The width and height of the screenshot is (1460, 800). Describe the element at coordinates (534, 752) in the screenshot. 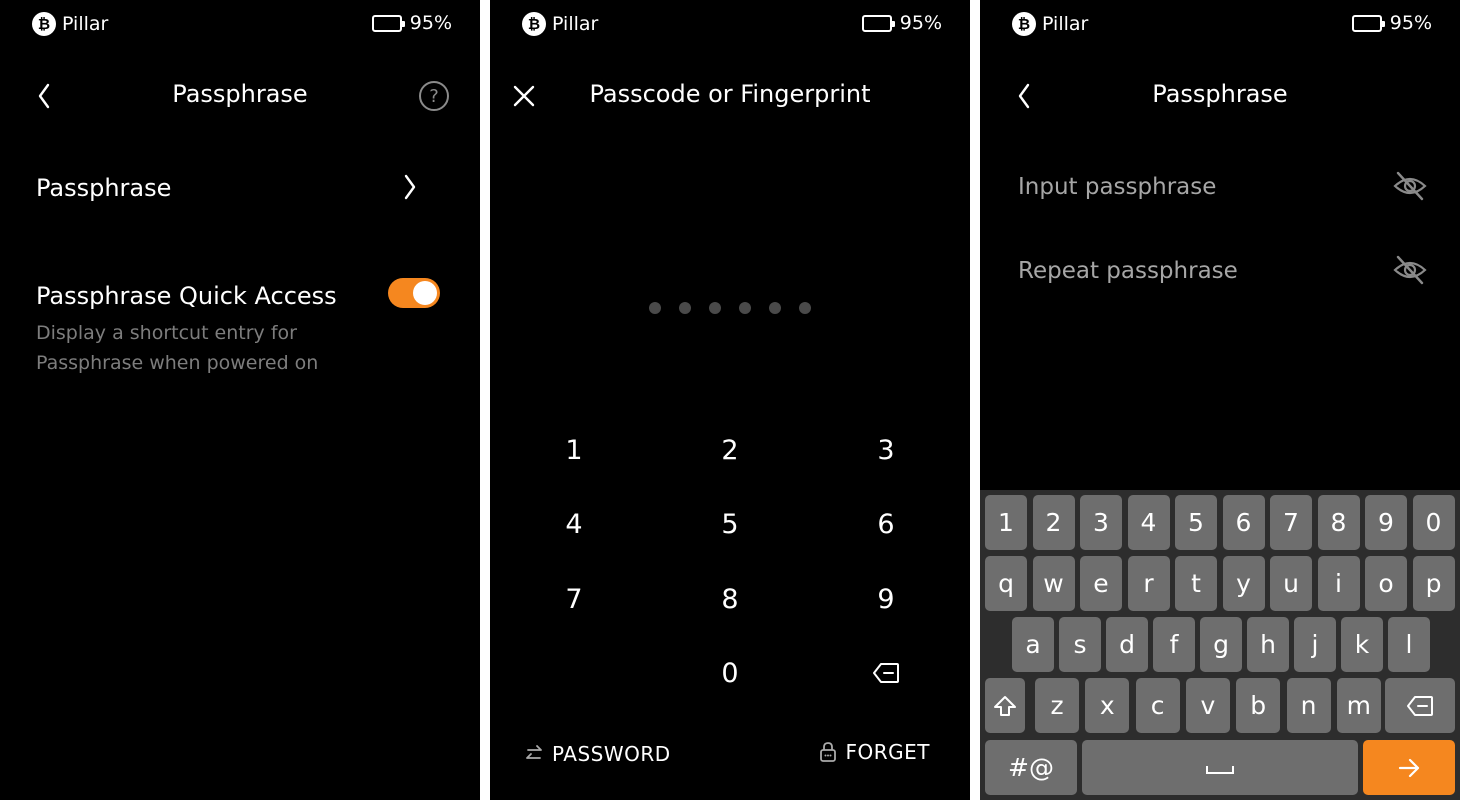

I see `switch-arrows-icon` at that location.